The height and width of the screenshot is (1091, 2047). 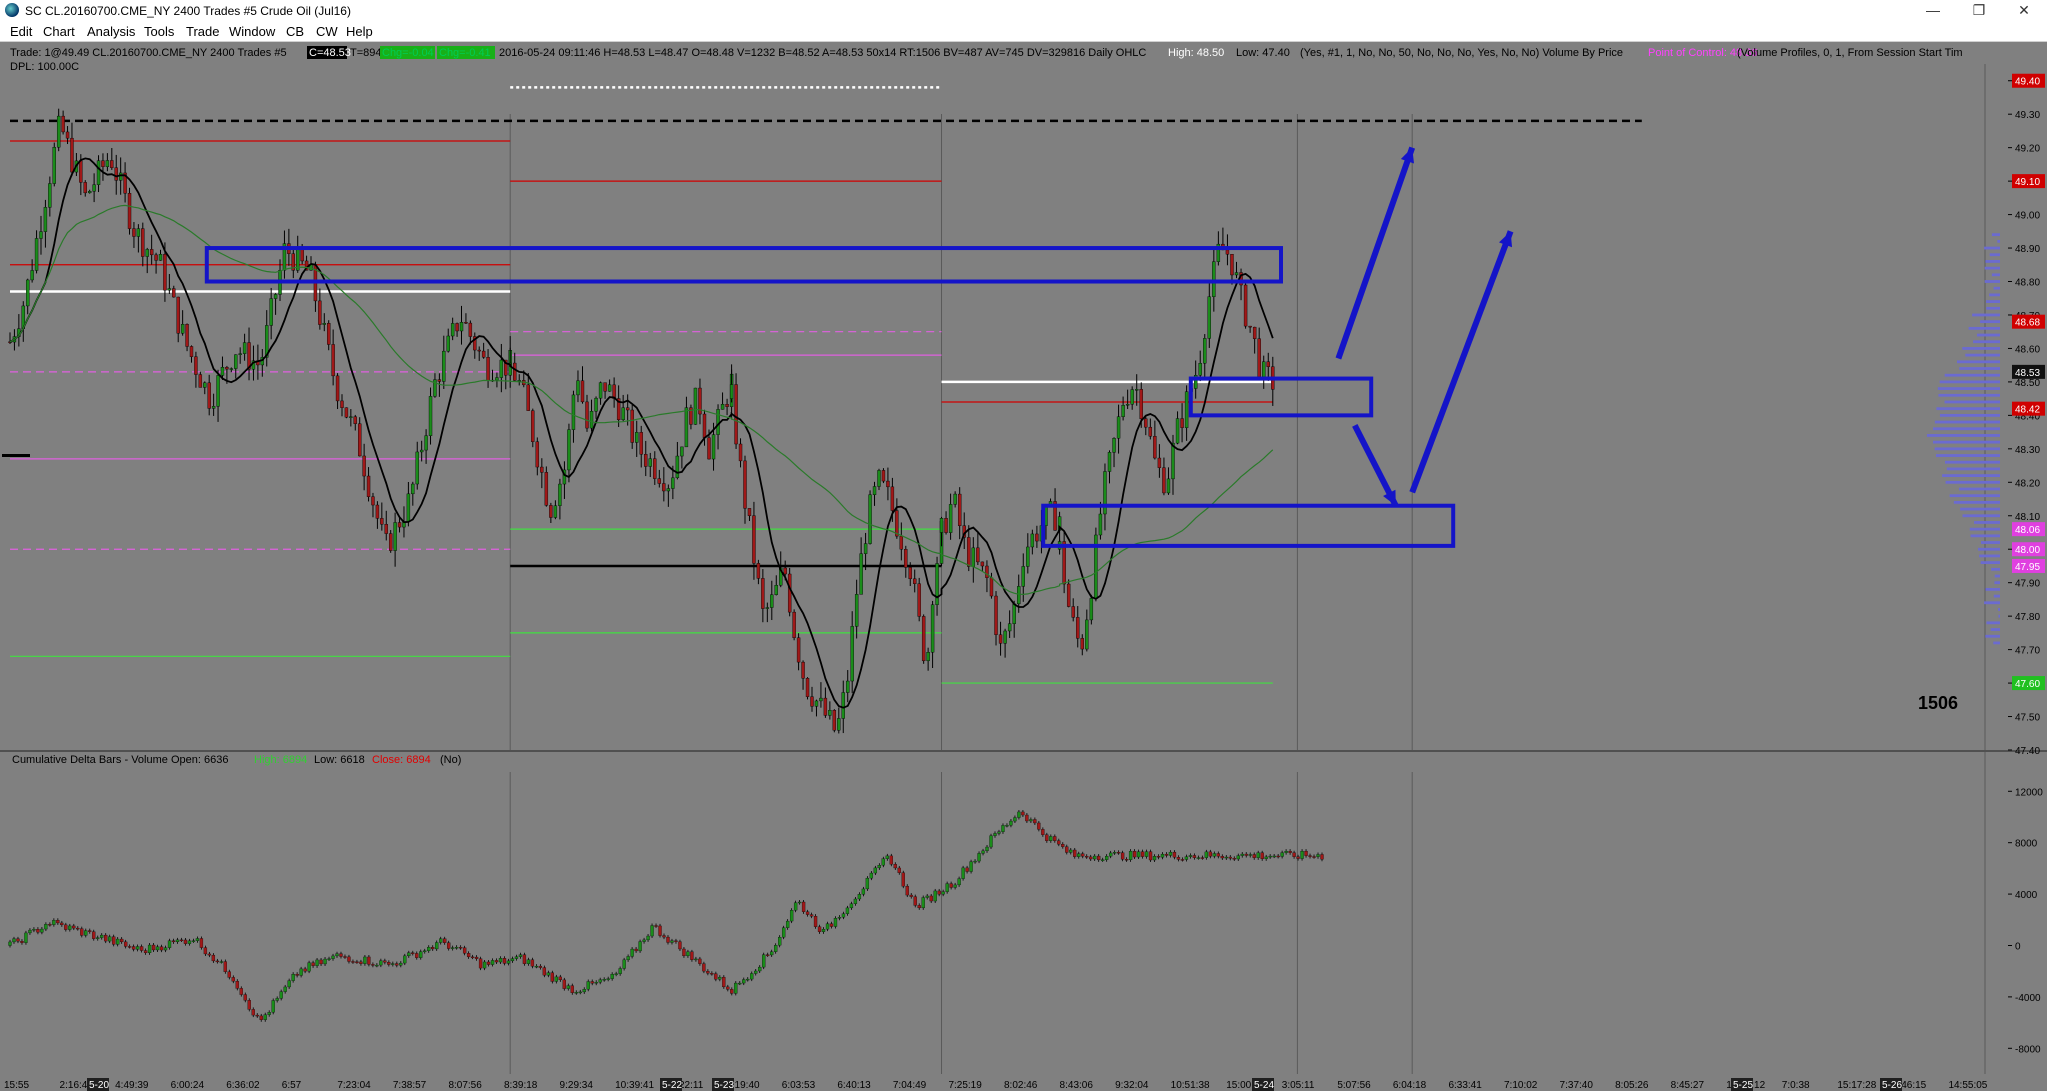 What do you see at coordinates (111, 31) in the screenshot?
I see `menu-analysis: Analysis` at bounding box center [111, 31].